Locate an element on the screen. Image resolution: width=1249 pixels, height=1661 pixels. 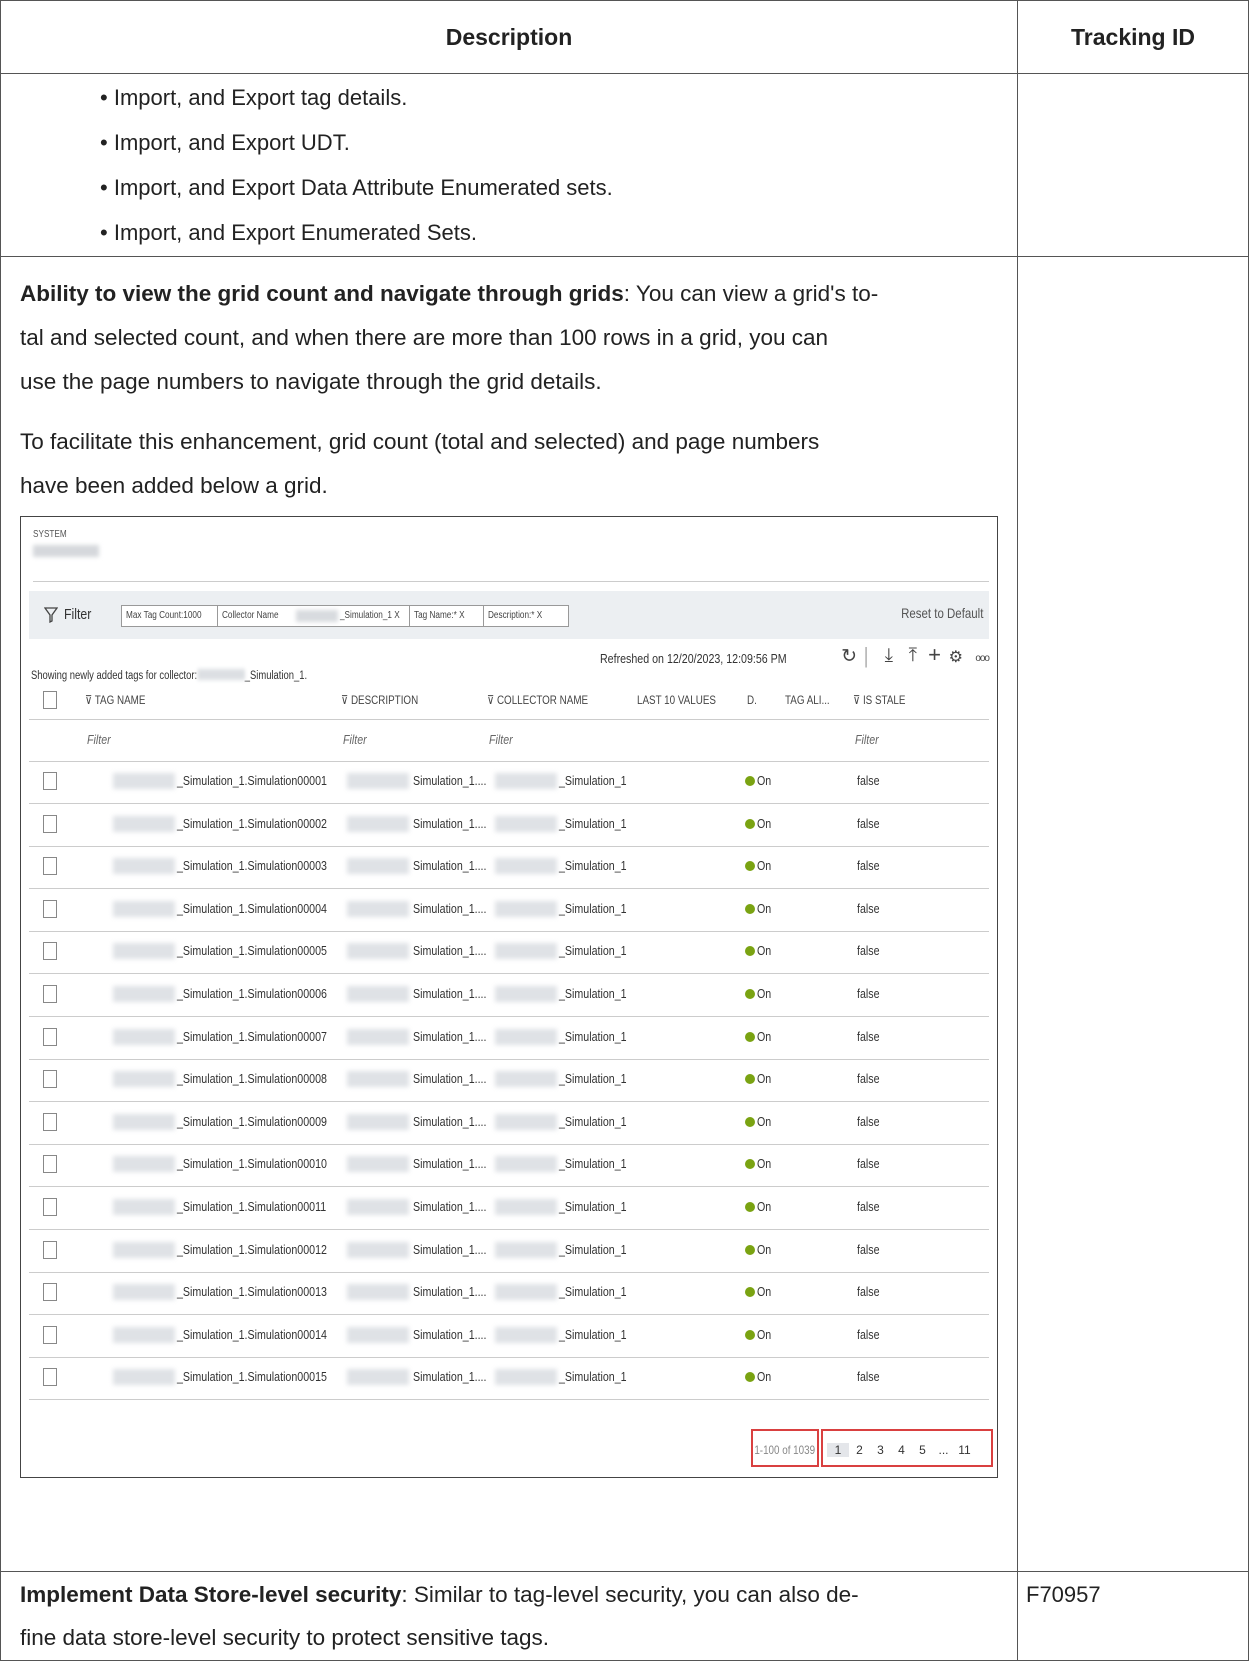
filter-input-is-stale: Filter is located at coordinates (869, 739).